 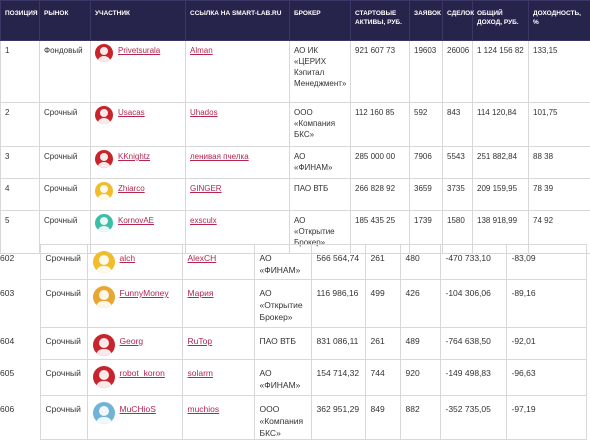 I want to click on smartlab-link-cell: GINGER, so click(x=238, y=195).